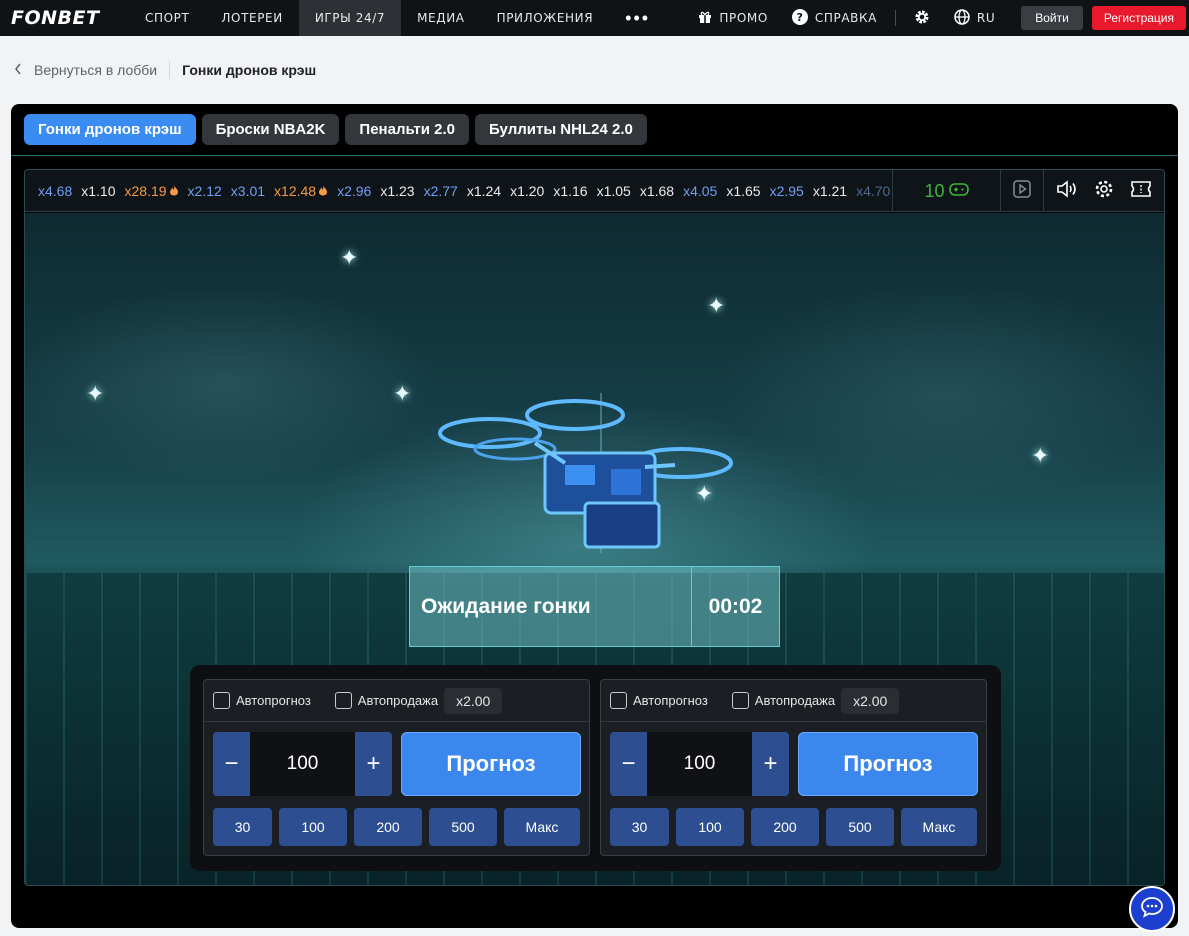  Describe the element at coordinates (145, 190) in the screenshot. I see `multiplier-value: x28.19` at that location.